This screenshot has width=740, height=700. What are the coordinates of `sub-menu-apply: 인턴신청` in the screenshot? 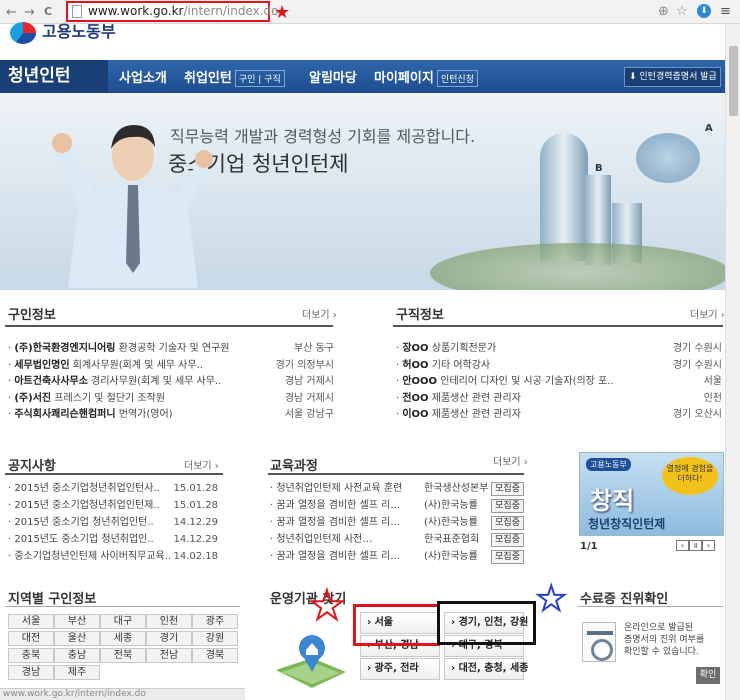 It's located at (457, 78).